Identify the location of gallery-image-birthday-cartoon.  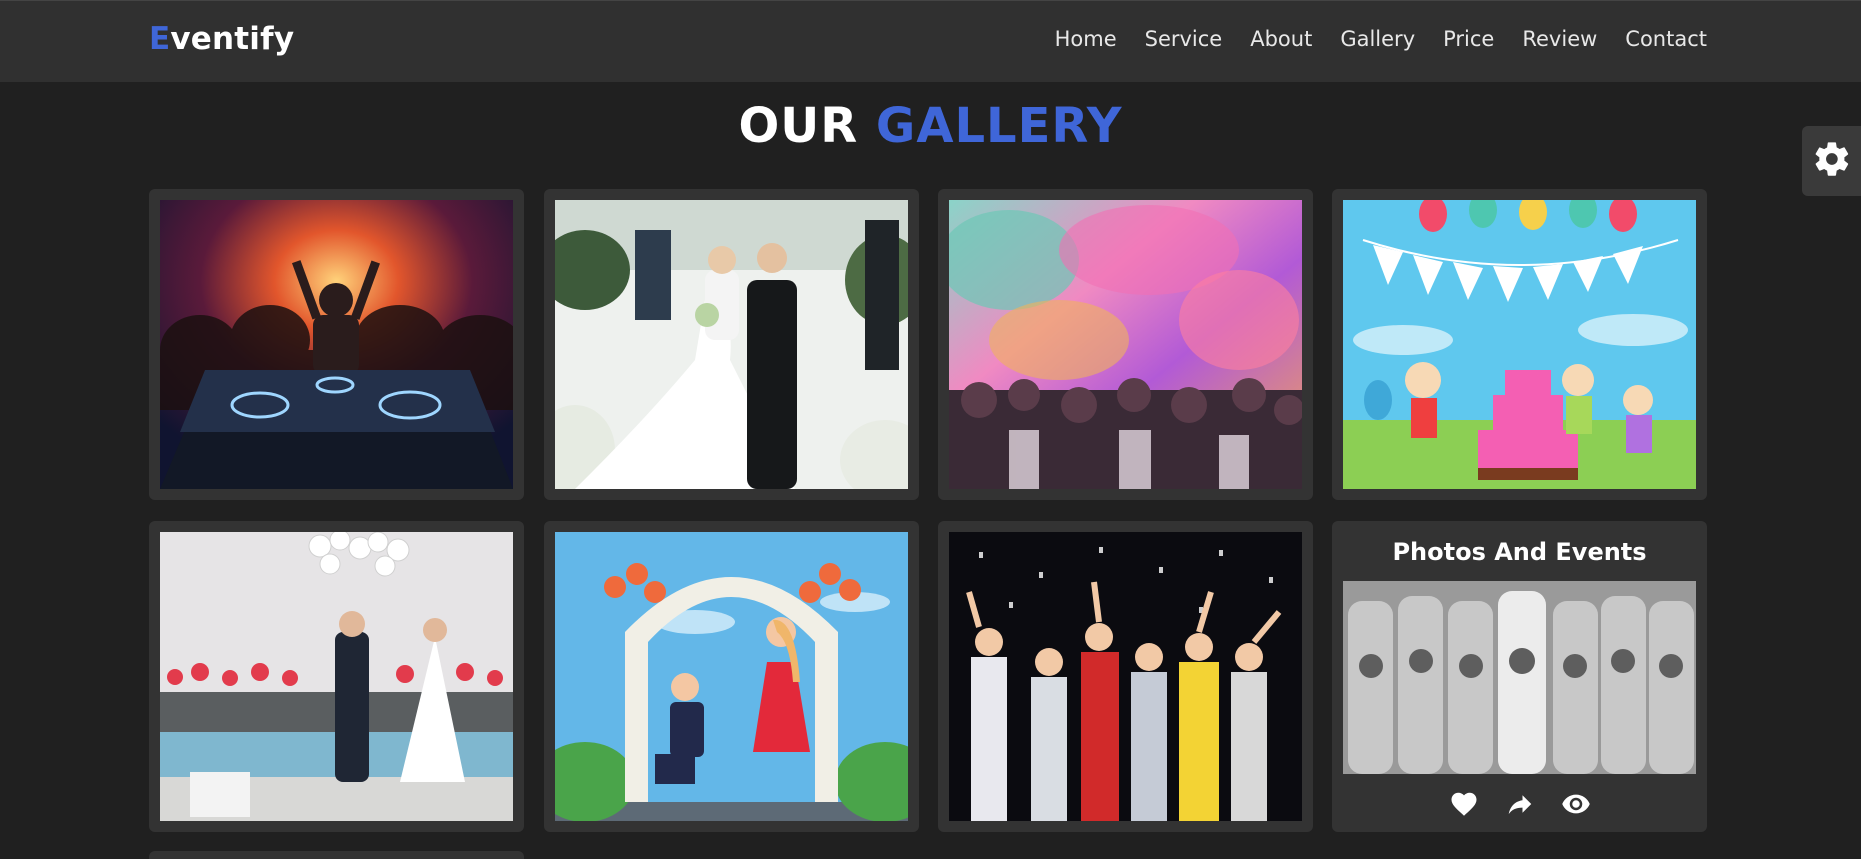
(1519, 344).